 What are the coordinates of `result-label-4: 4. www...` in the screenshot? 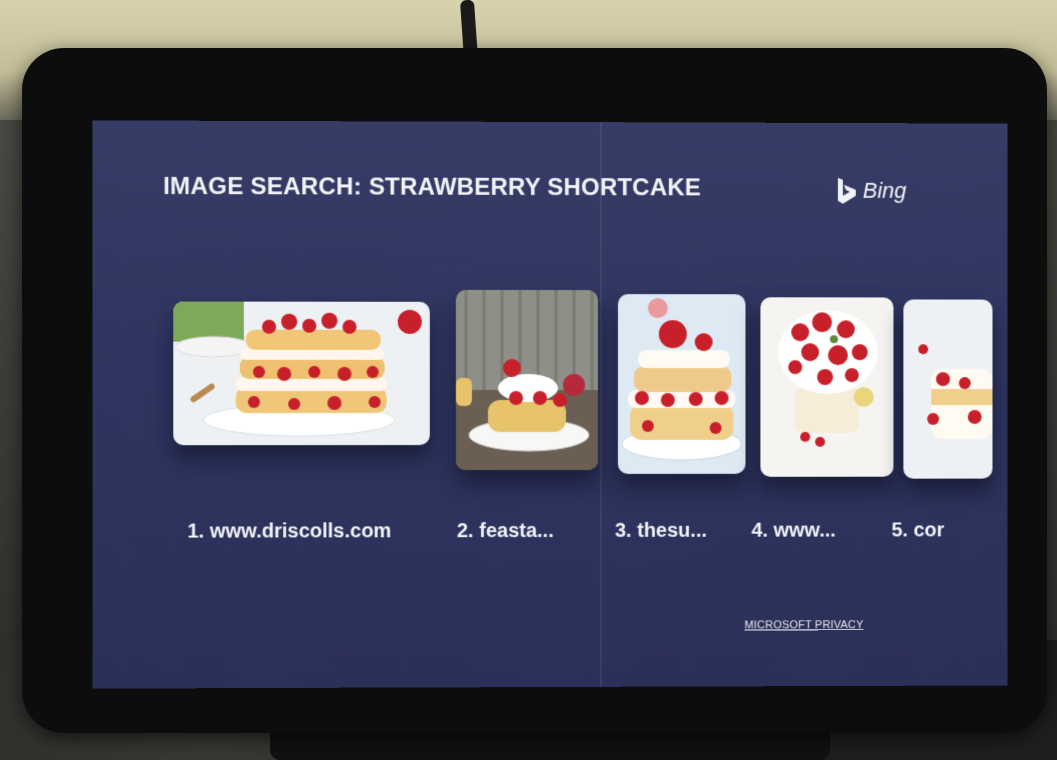 It's located at (793, 531).